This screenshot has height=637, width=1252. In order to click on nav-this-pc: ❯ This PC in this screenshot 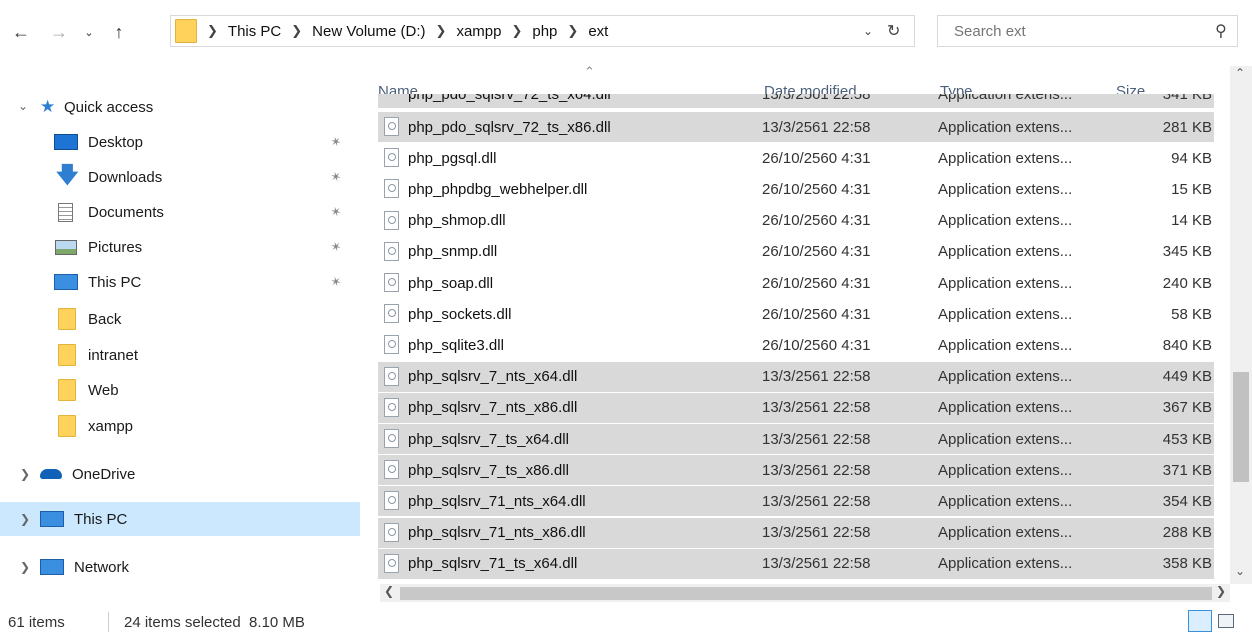, I will do `click(180, 519)`.